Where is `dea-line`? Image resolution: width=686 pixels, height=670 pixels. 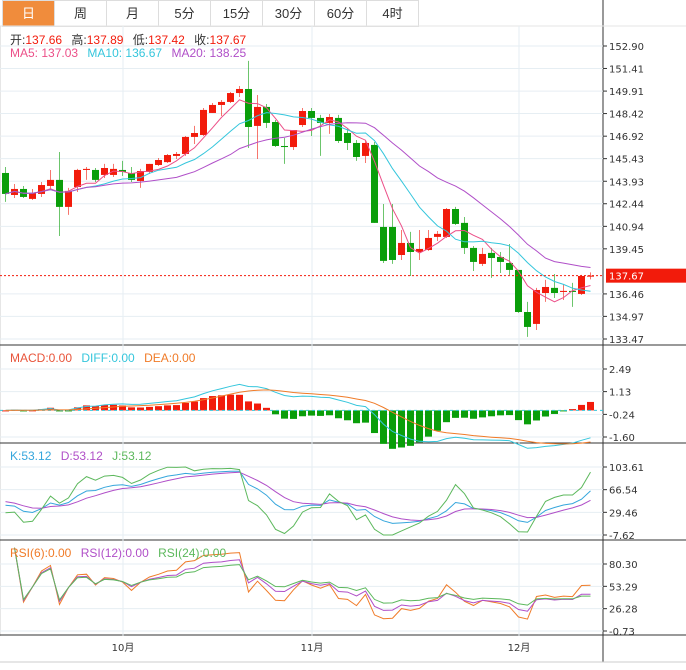 dea-line is located at coordinates (298, 417).